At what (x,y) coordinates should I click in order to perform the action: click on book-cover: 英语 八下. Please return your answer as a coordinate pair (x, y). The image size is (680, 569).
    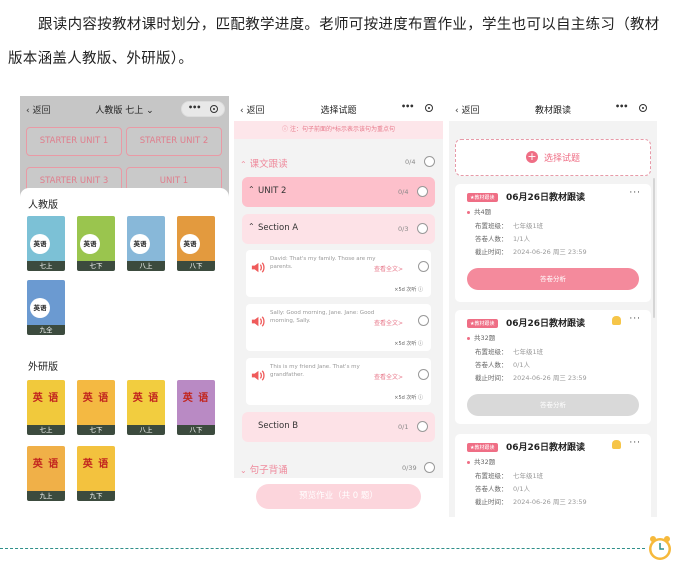
    Looking at the image, I should click on (196, 243).